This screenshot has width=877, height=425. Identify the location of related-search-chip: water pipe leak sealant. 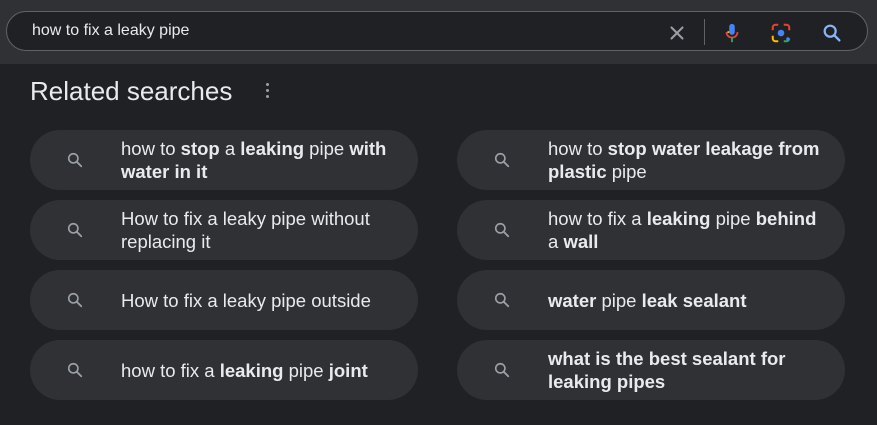
(651, 300).